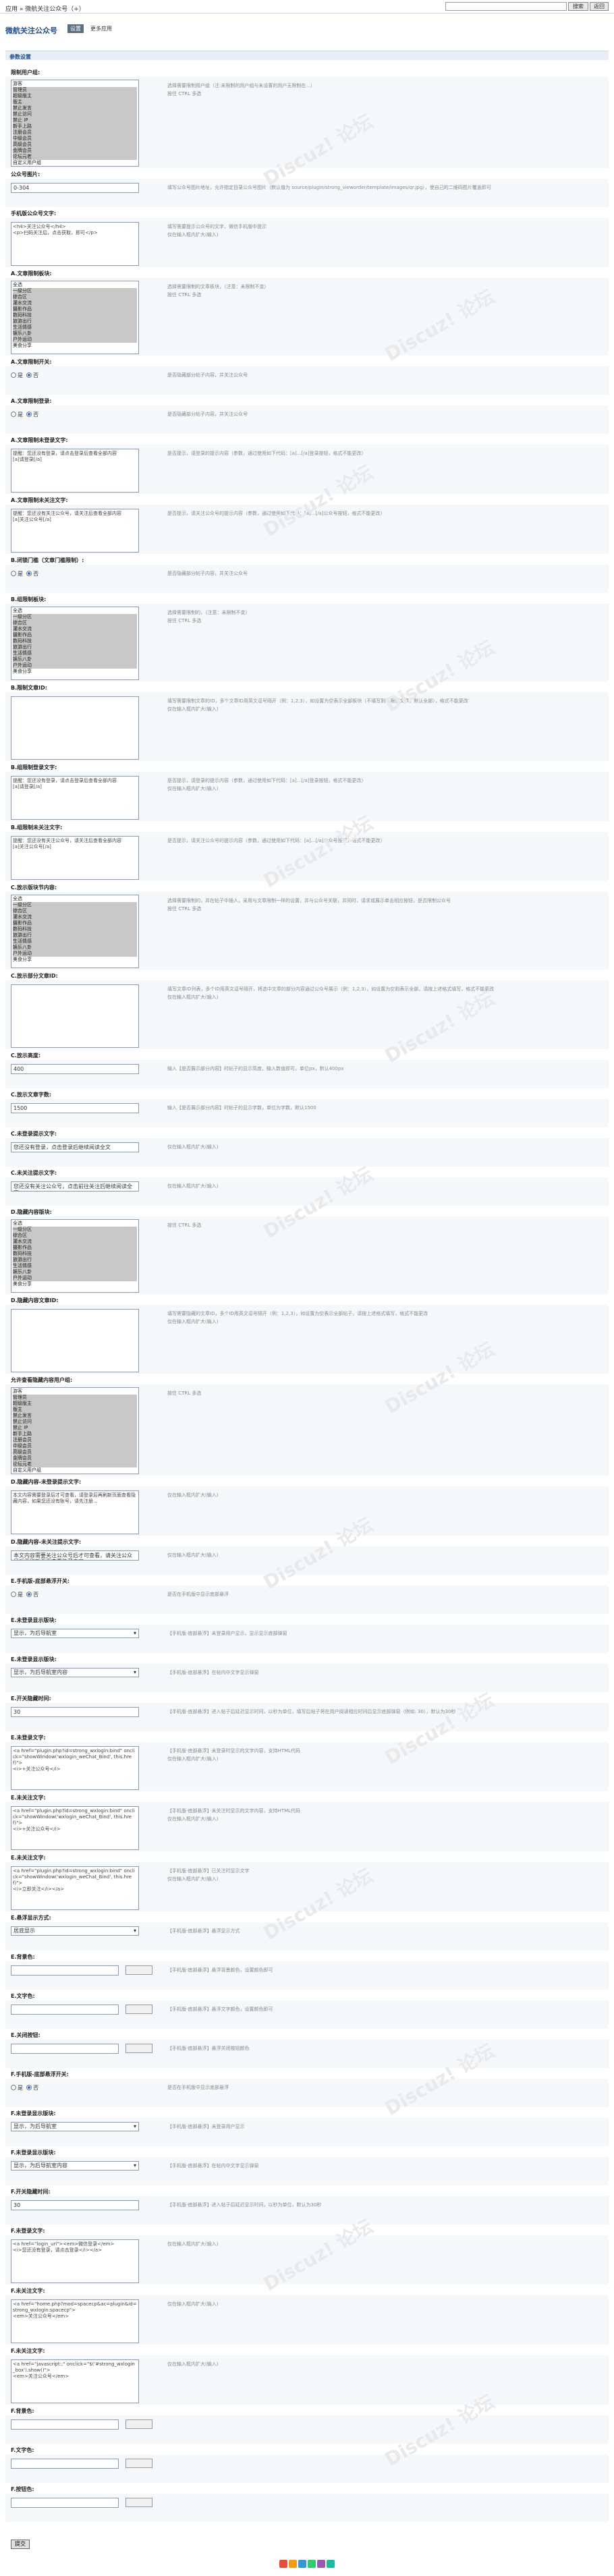  Describe the element at coordinates (75, 1931) in the screenshot. I see `dropdown-select: 居底显示` at that location.